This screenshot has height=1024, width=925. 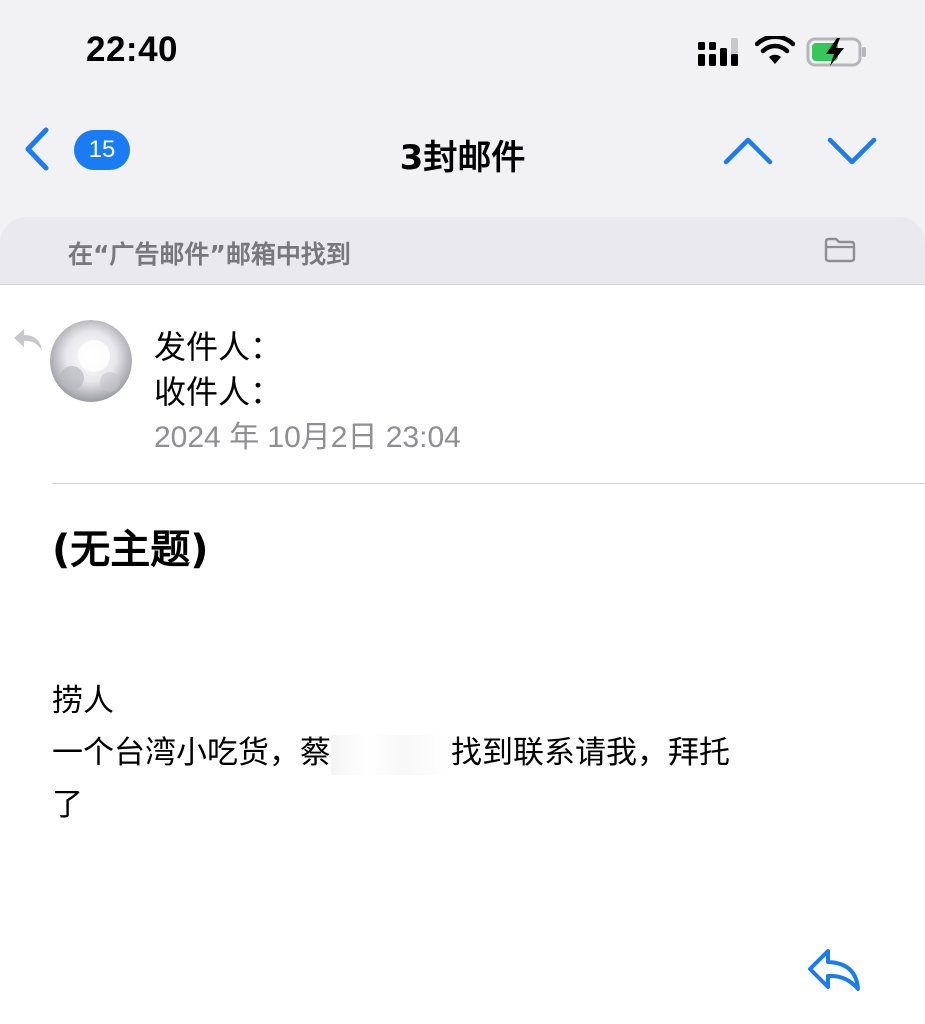 I want to click on previous-message-button, so click(x=748, y=150).